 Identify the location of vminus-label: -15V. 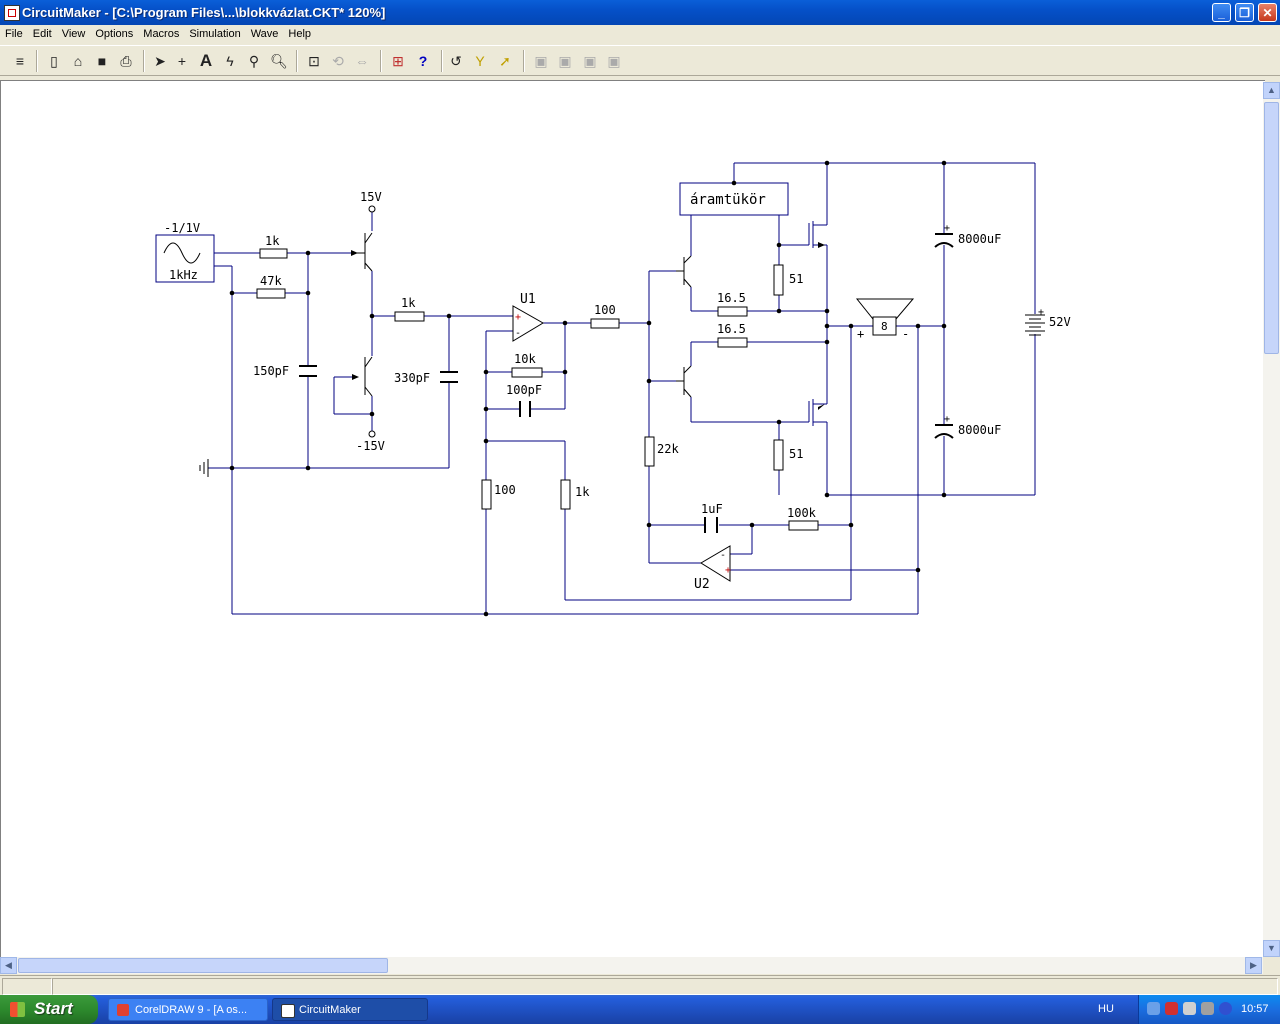
(370, 446).